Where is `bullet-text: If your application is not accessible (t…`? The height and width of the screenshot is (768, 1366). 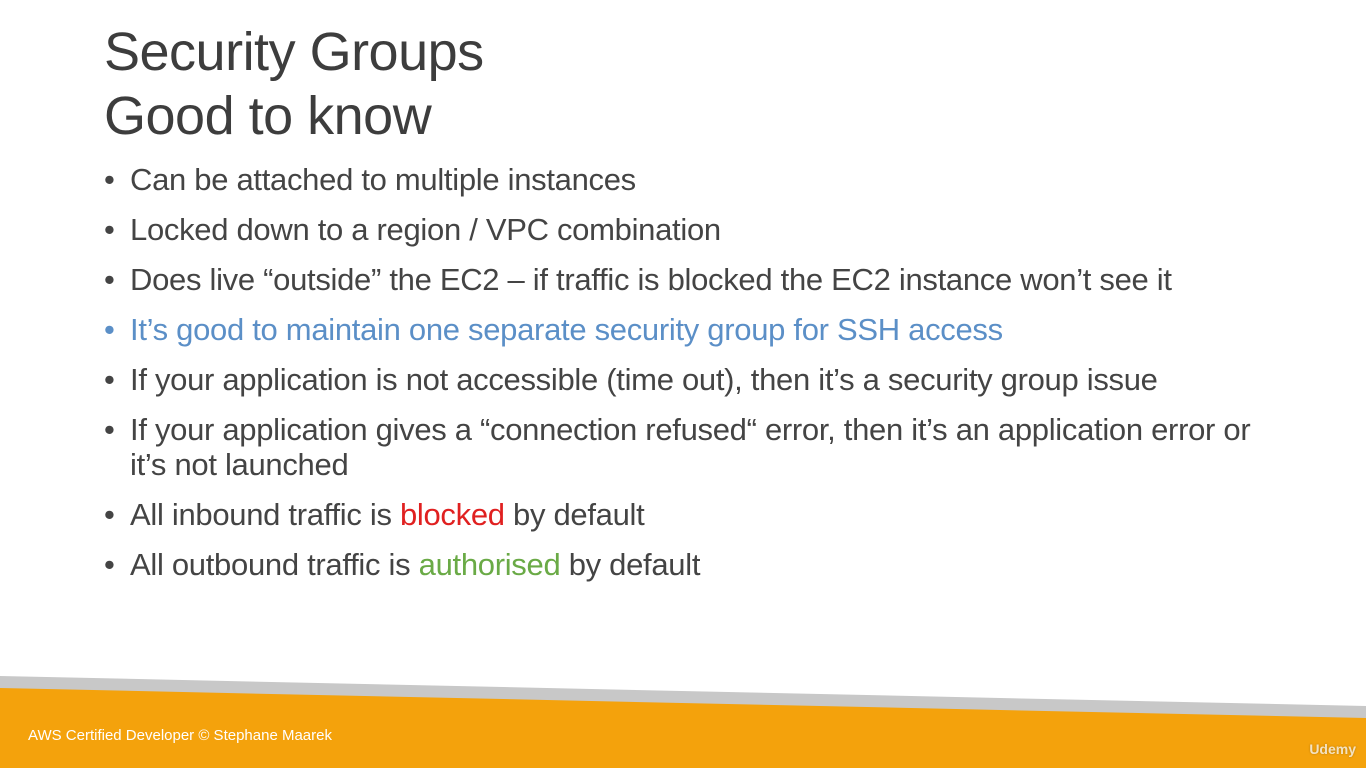 bullet-text: If your application is not accessible (t… is located at coordinates (644, 379).